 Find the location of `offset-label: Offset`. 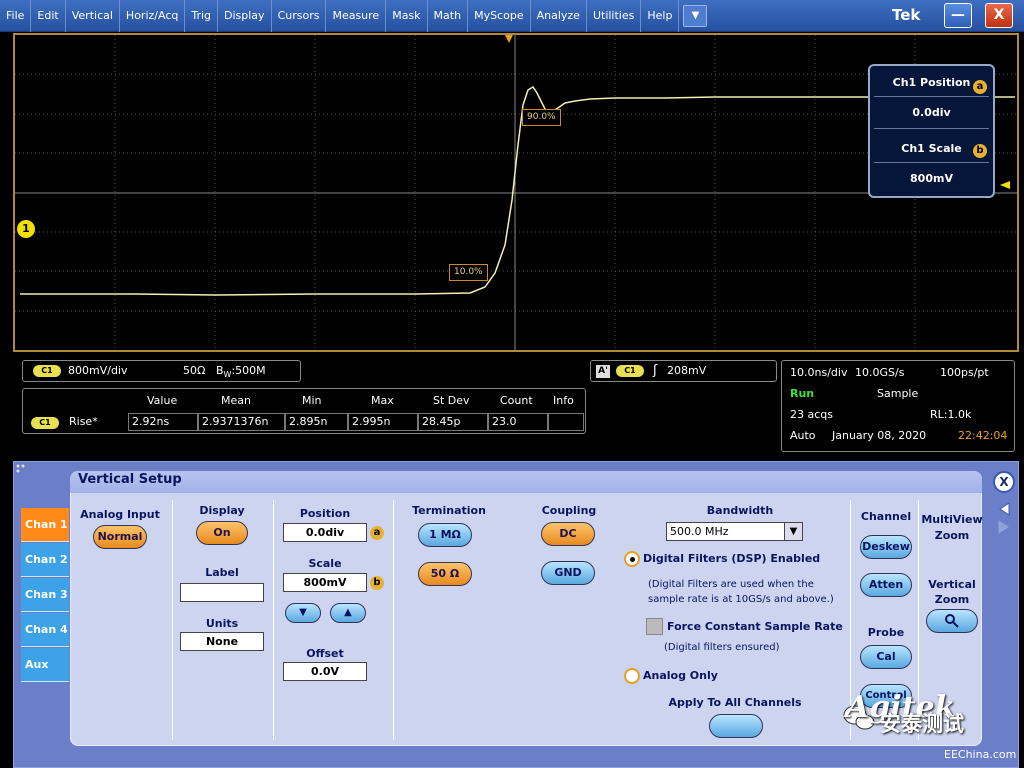

offset-label: Offset is located at coordinates (325, 653).